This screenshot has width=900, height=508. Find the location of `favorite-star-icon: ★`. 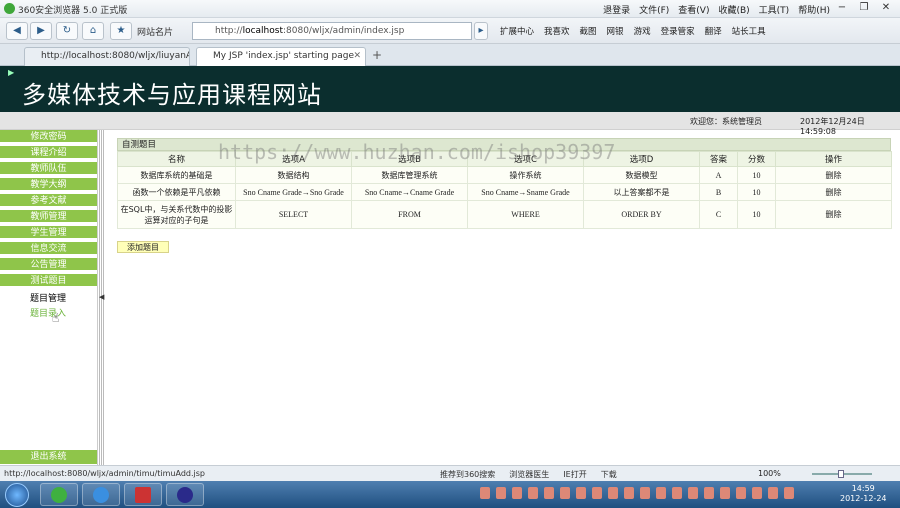

favorite-star-icon: ★ is located at coordinates (121, 31).